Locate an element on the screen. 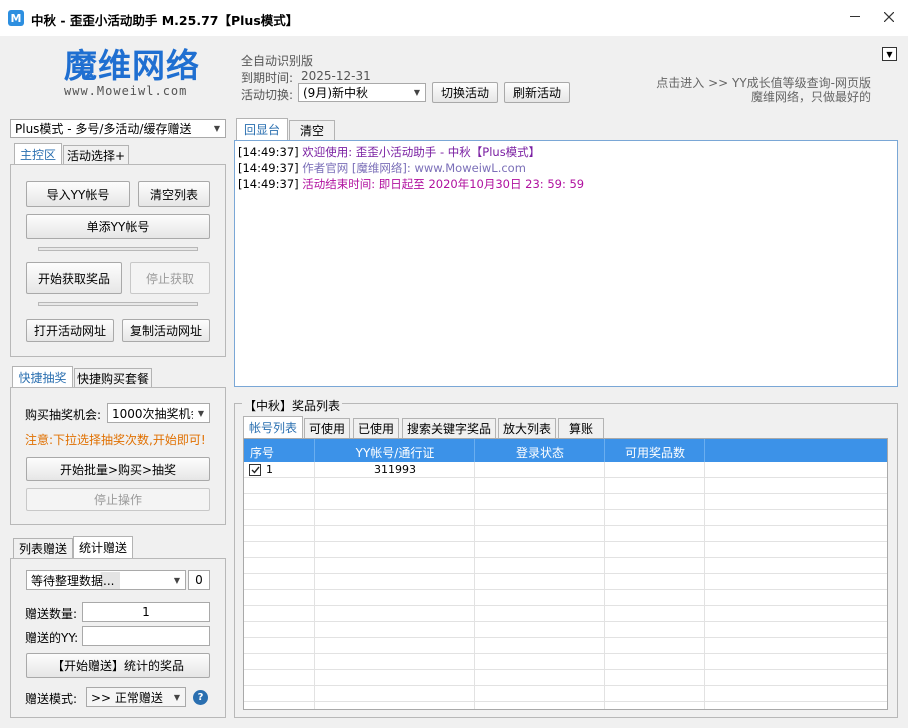 Image resolution: width=908 pixels, height=728 pixels. checkmark-icon is located at coordinates (255, 470).